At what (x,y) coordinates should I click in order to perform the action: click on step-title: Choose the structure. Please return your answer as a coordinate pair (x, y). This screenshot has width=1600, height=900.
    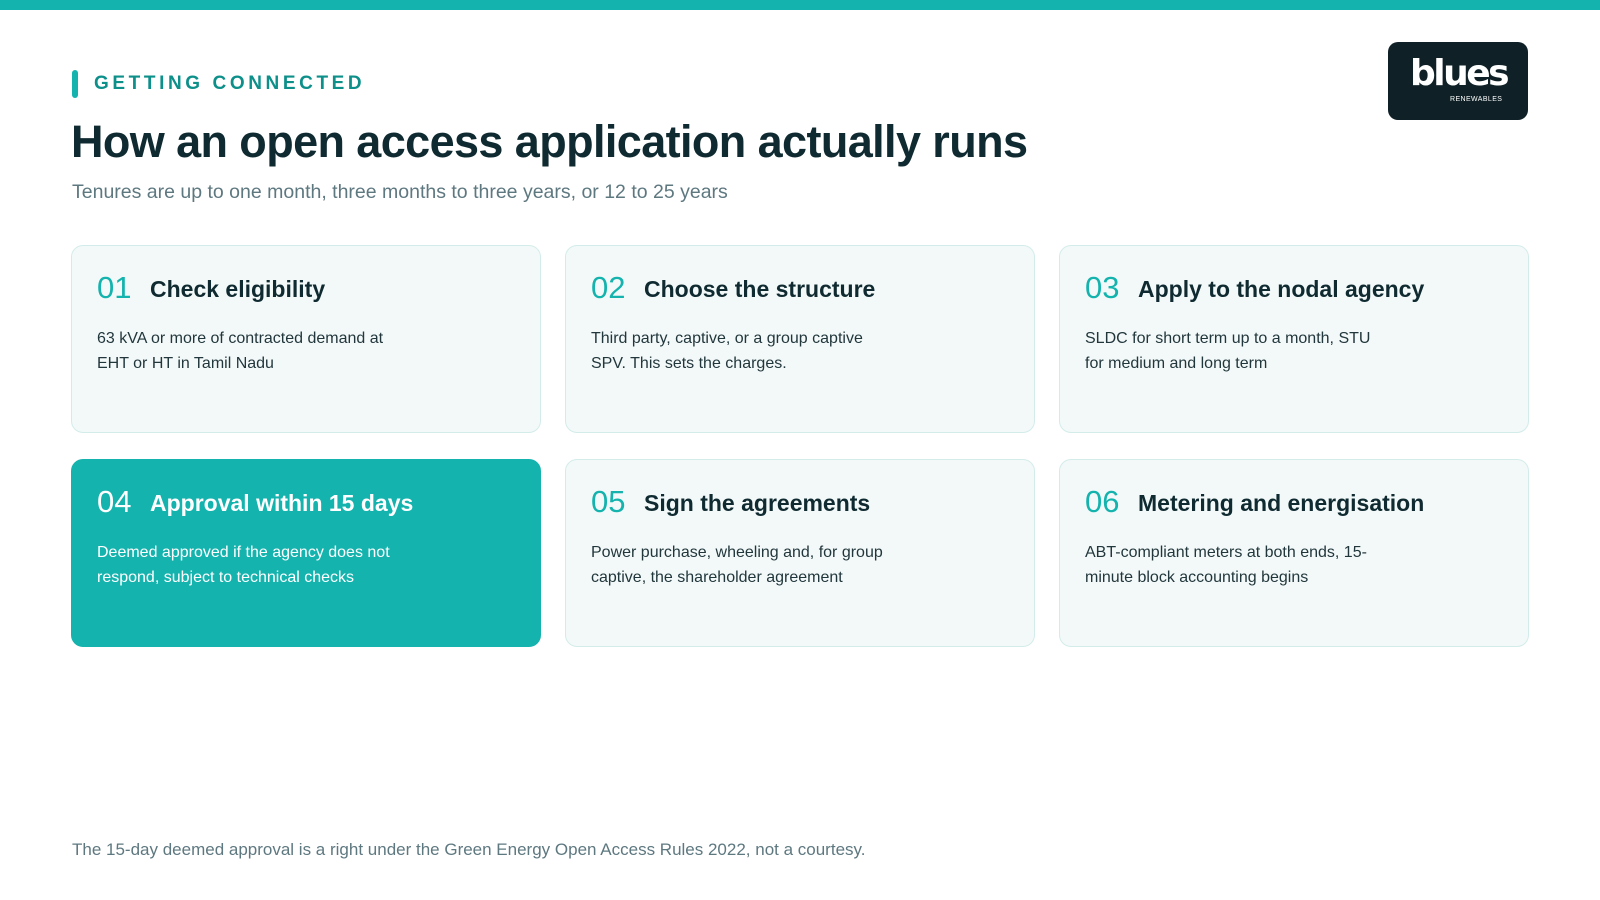
    Looking at the image, I should click on (760, 289).